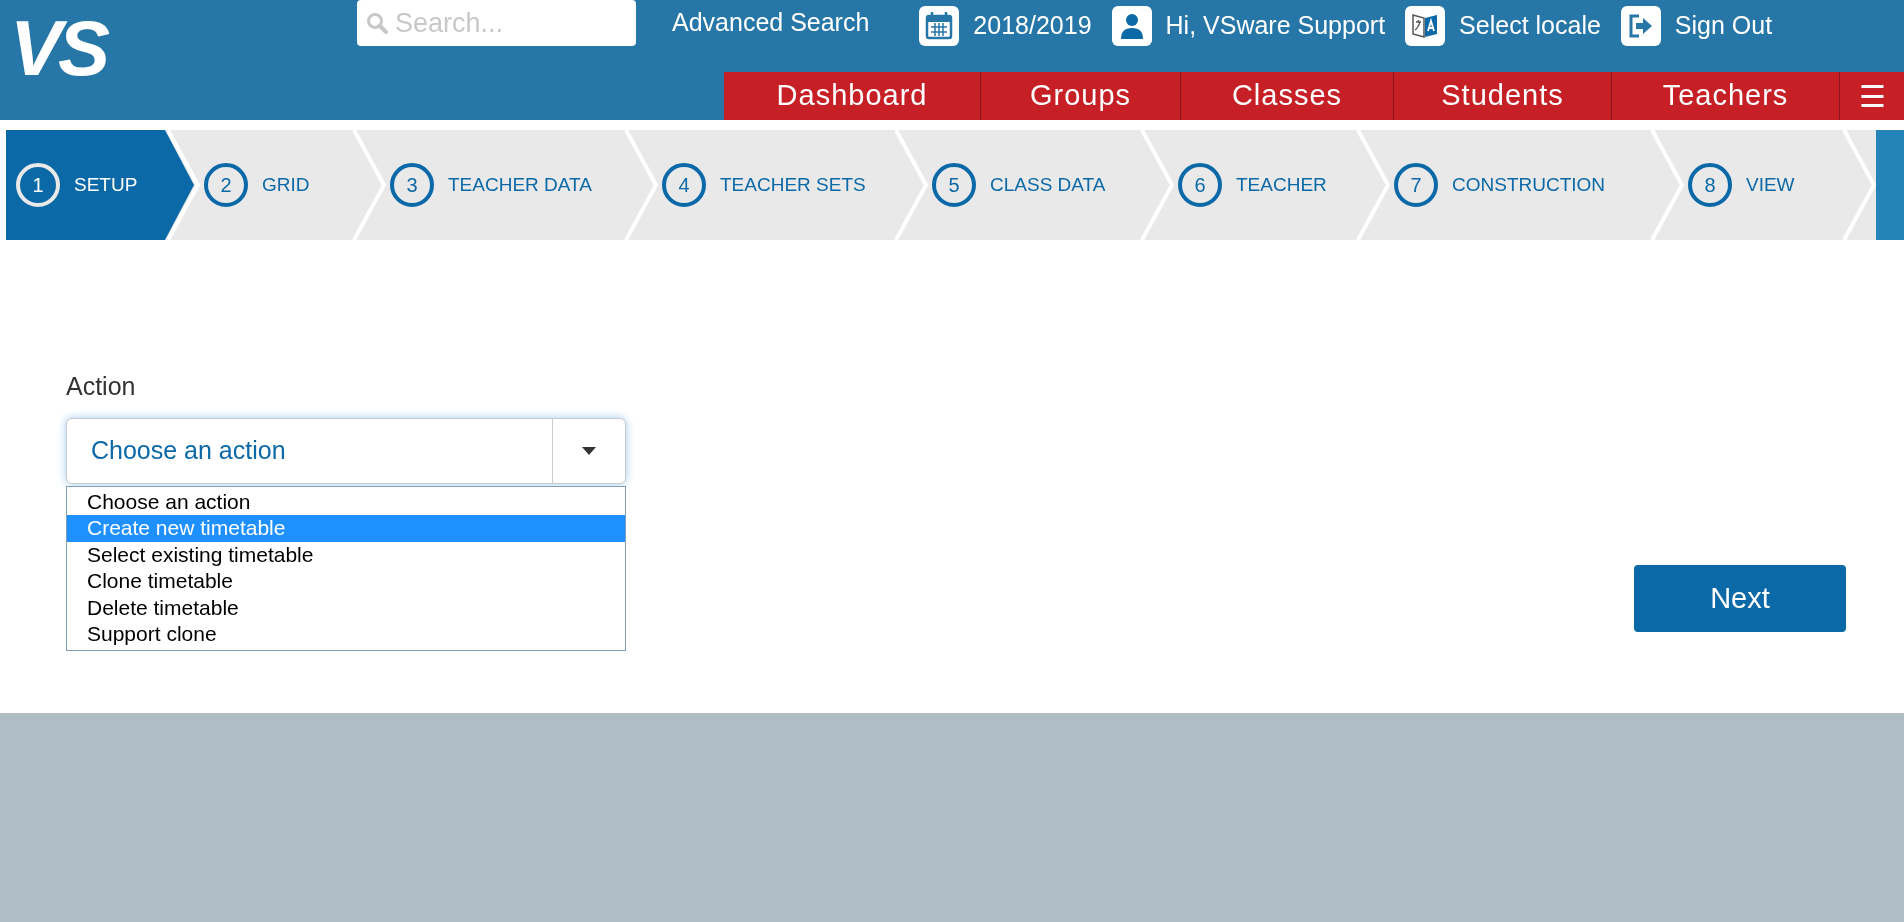 The height and width of the screenshot is (922, 1904). Describe the element at coordinates (1081, 96) in the screenshot. I see `nav-tab: Groups` at that location.